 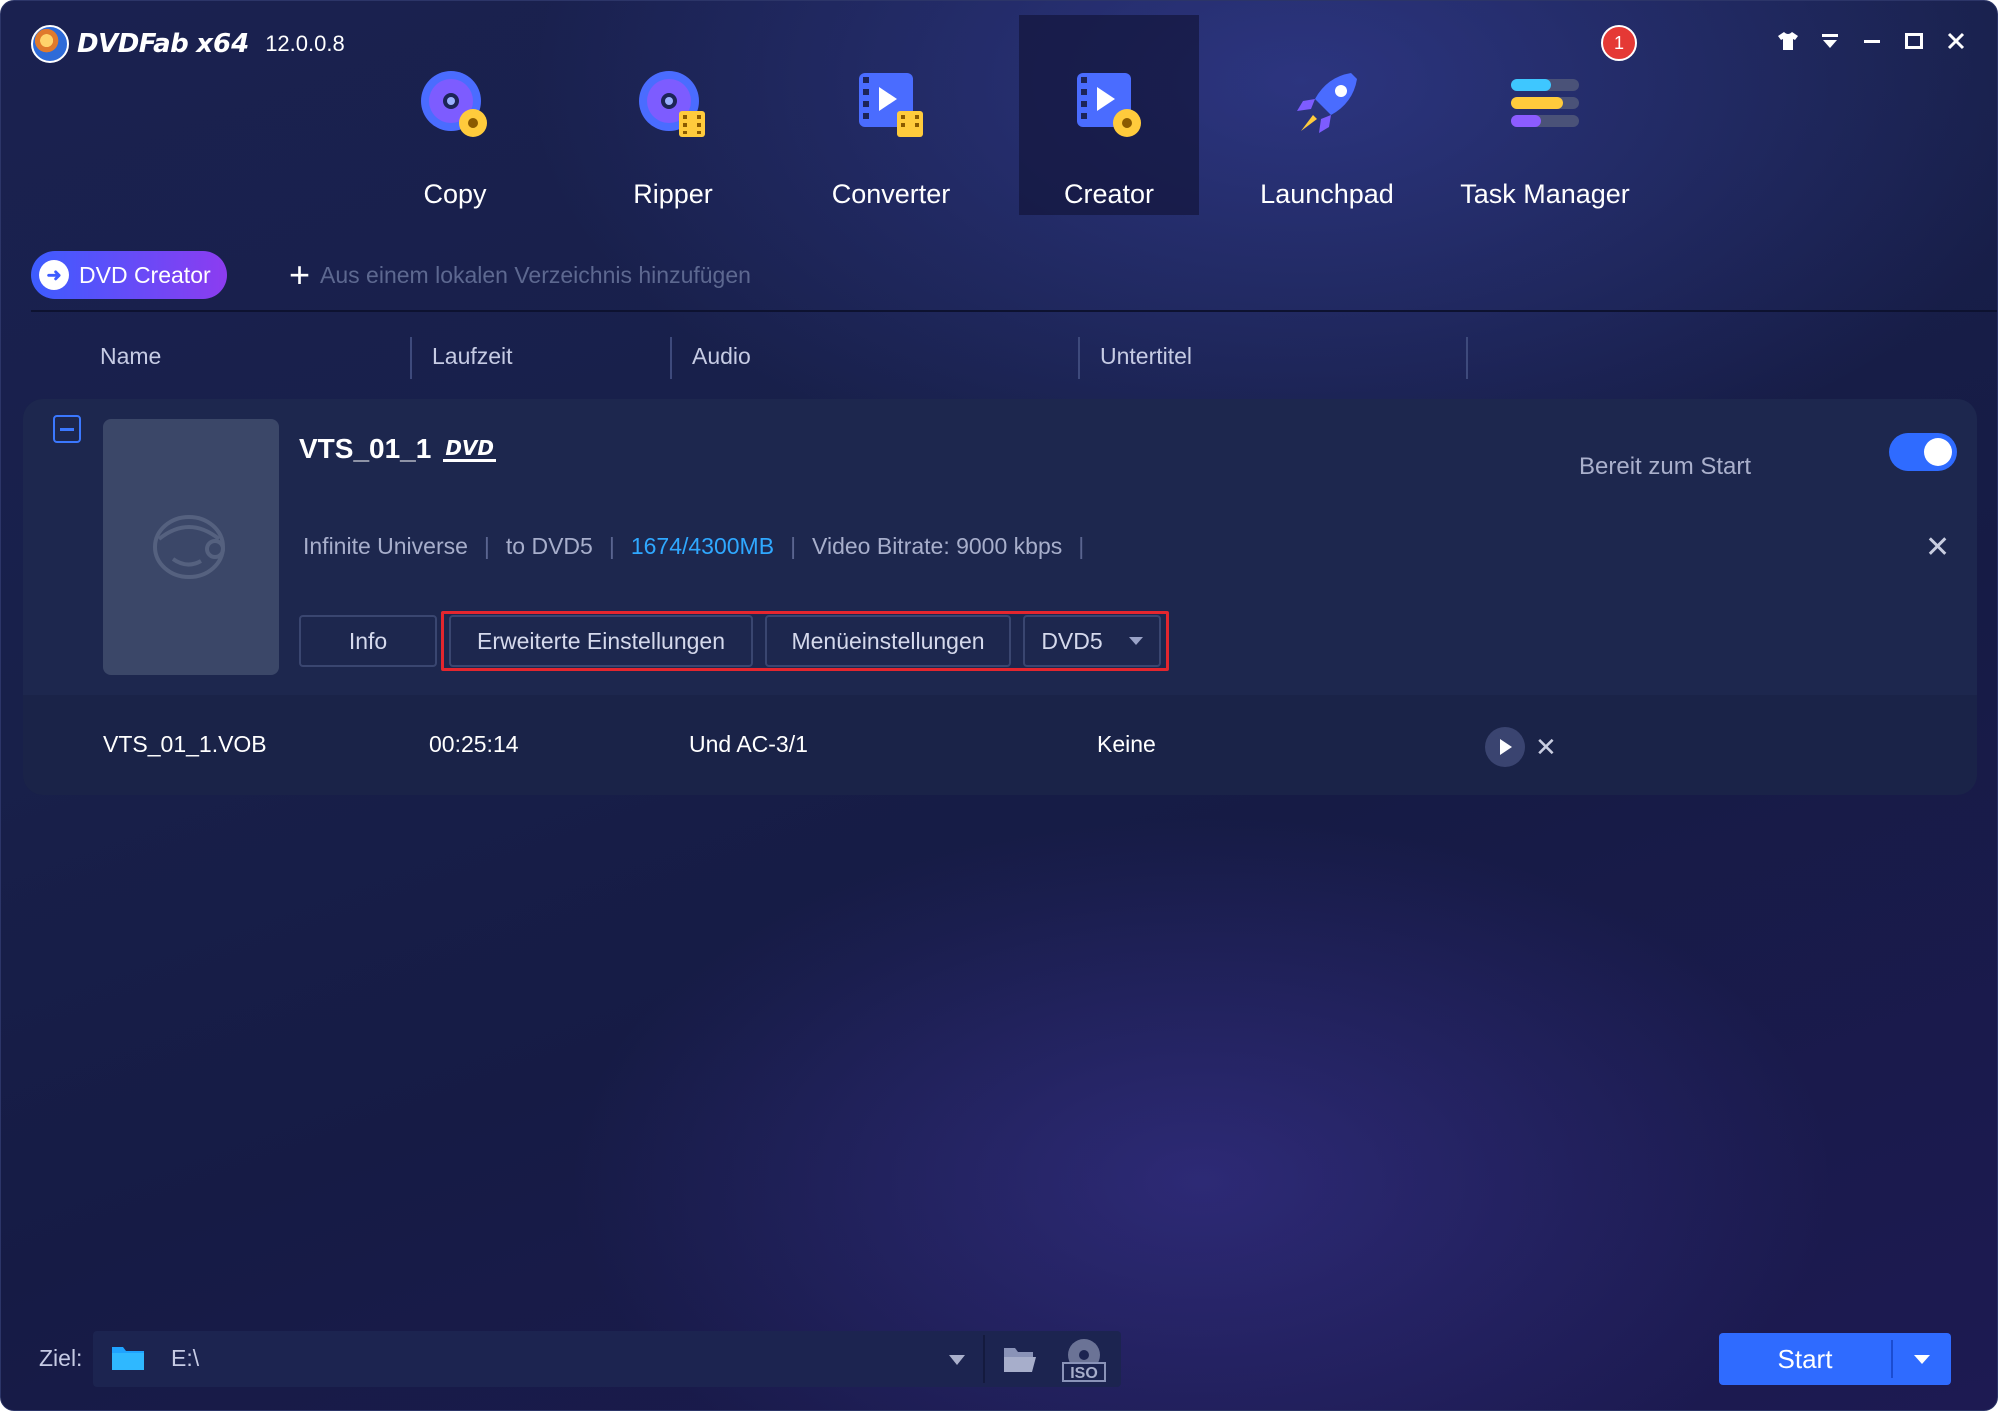 I want to click on dvd-video-logo-icon: DVD, so click(x=470, y=448).